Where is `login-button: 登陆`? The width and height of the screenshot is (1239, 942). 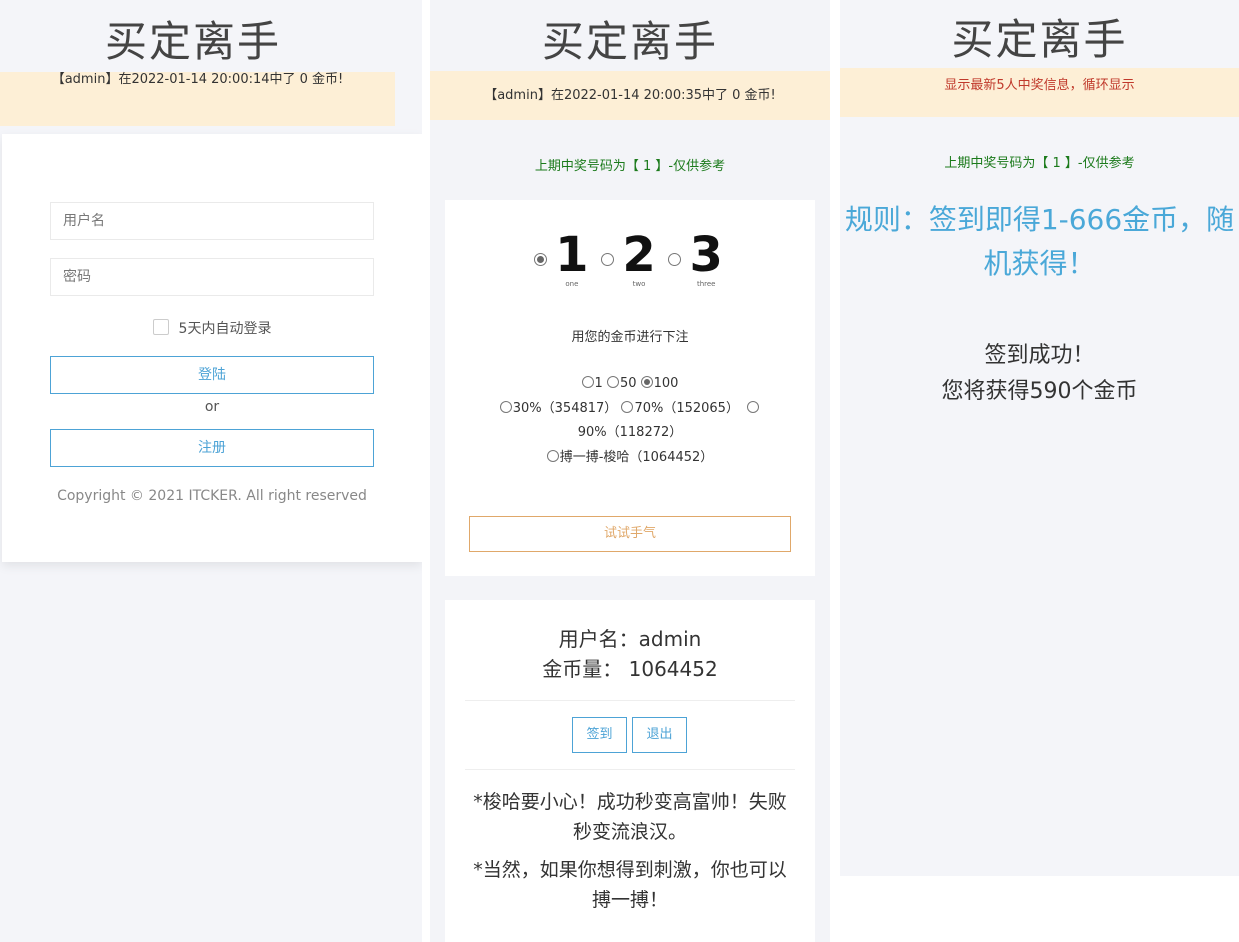 login-button: 登陆 is located at coordinates (212, 375).